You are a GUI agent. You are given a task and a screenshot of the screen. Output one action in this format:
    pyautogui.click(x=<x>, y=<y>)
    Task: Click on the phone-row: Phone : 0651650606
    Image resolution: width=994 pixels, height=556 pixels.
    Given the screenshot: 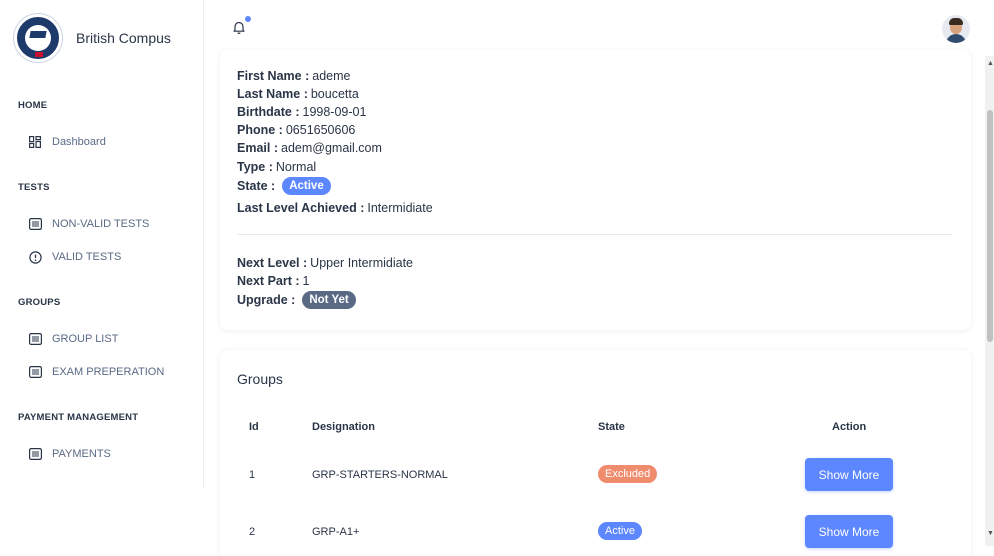 What is the action you would take?
    pyautogui.click(x=296, y=130)
    